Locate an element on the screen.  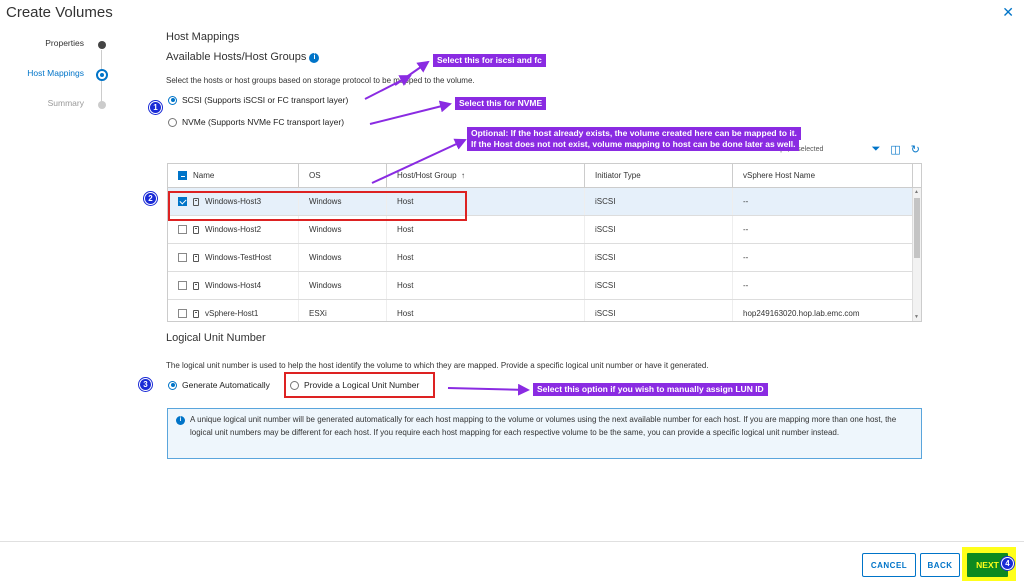
lun-heading: Logical Unit Number is located at coordinates (216, 338).